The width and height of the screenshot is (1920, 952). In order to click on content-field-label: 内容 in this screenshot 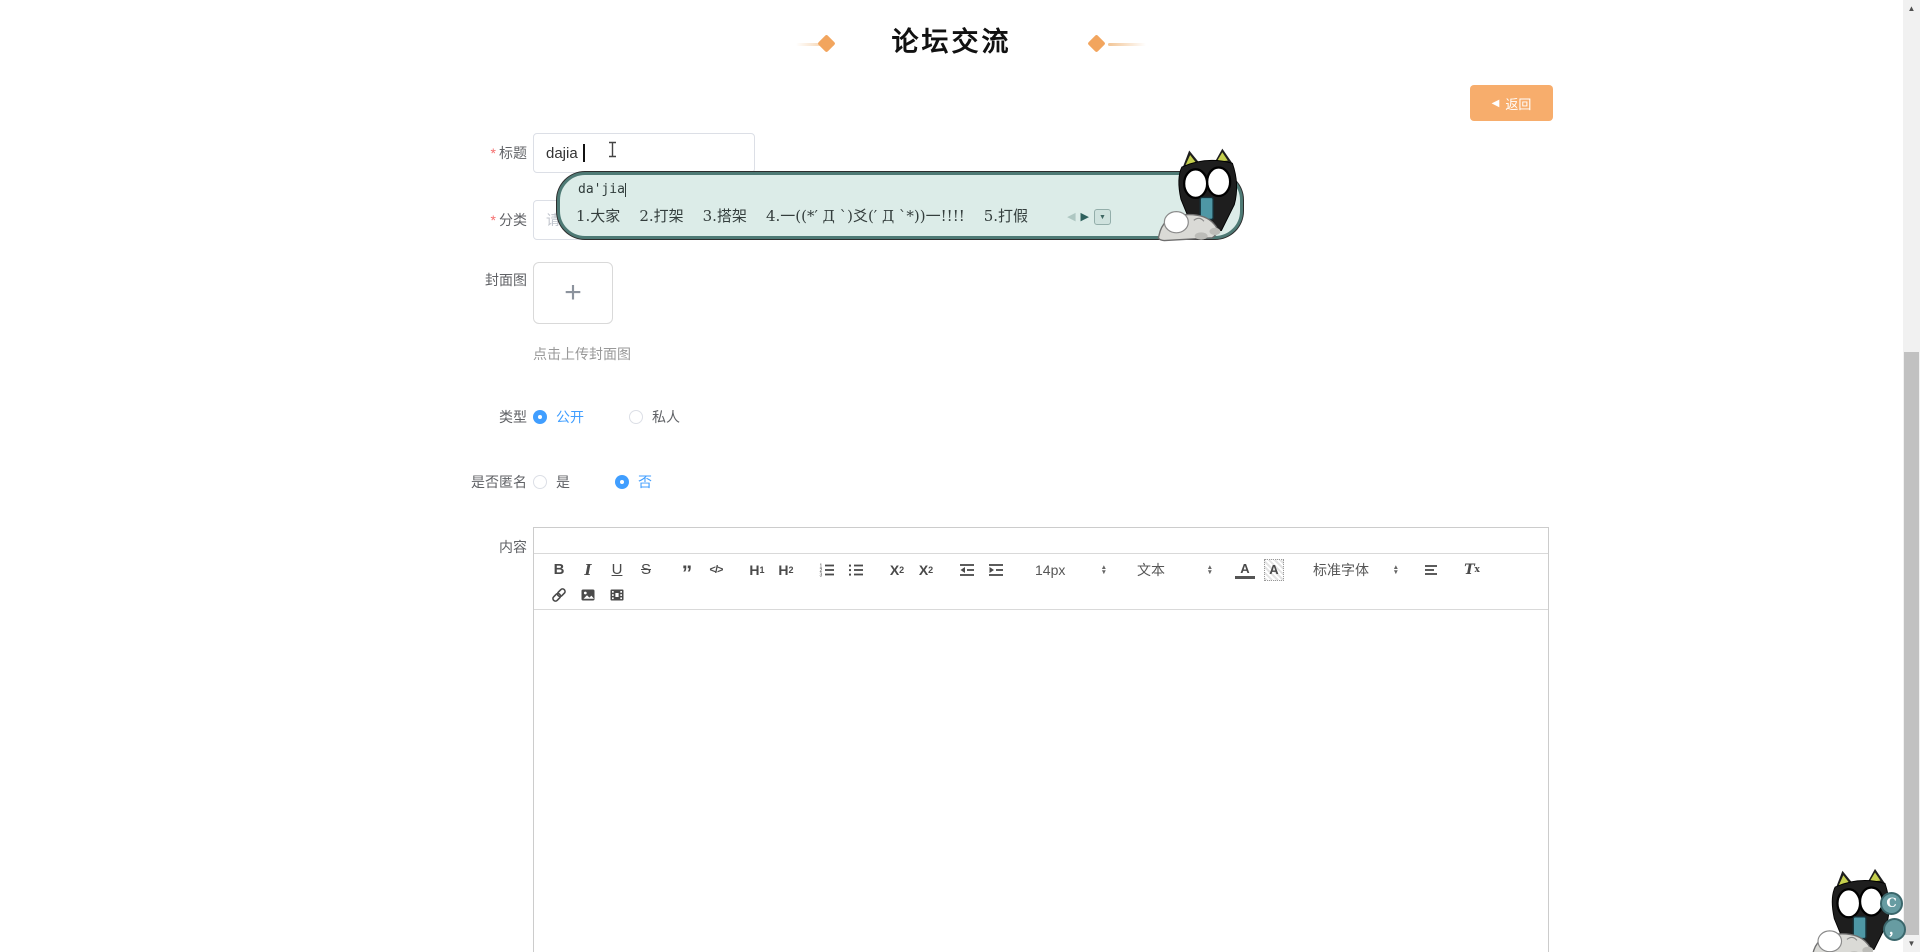, I will do `click(513, 547)`.